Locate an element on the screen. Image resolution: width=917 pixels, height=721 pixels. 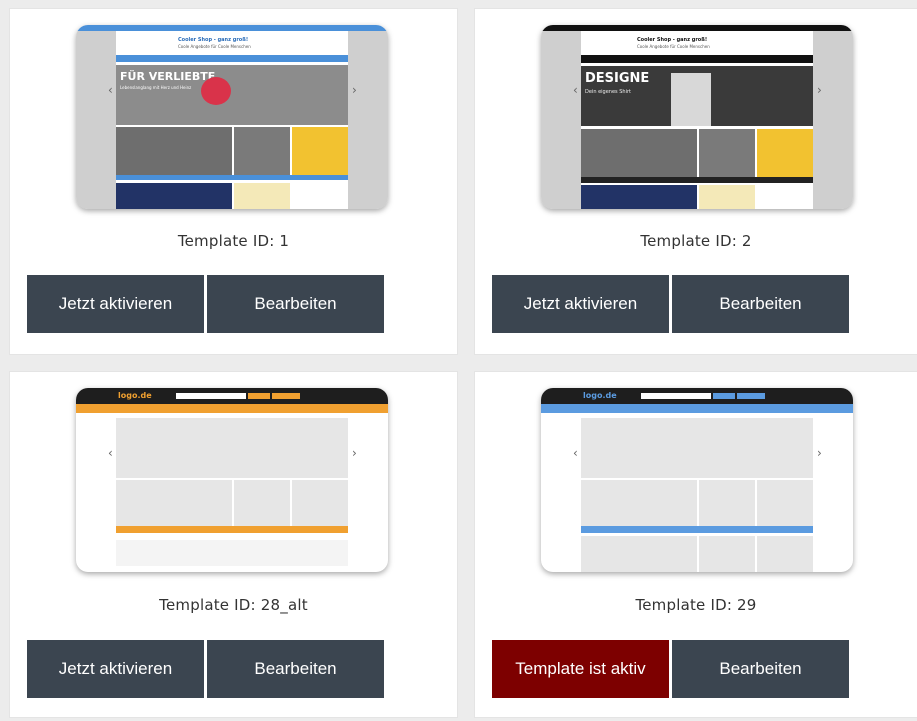
preview-banner-text: DESIGNE is located at coordinates (617, 78).